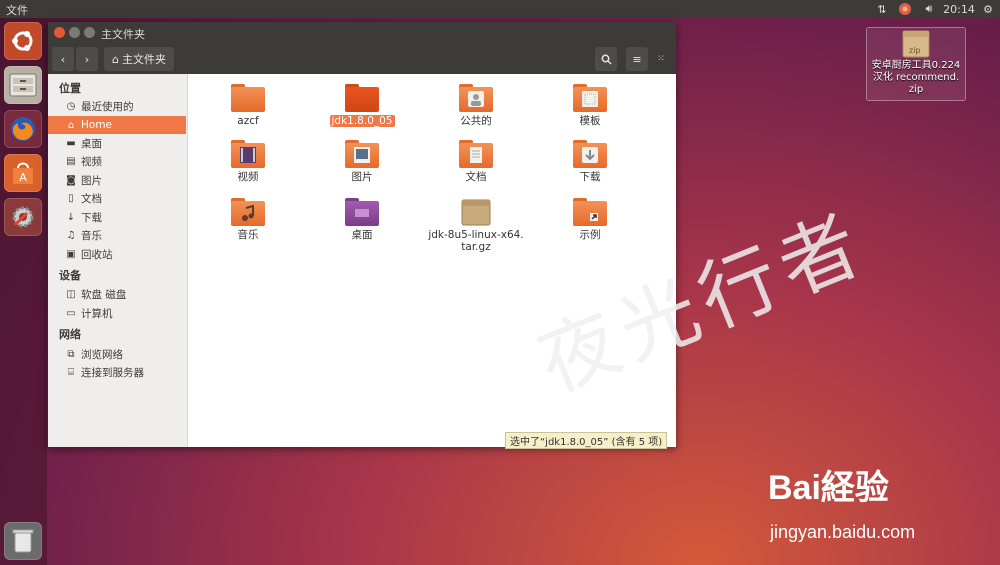  I want to click on forward-button: ›, so click(87, 59).